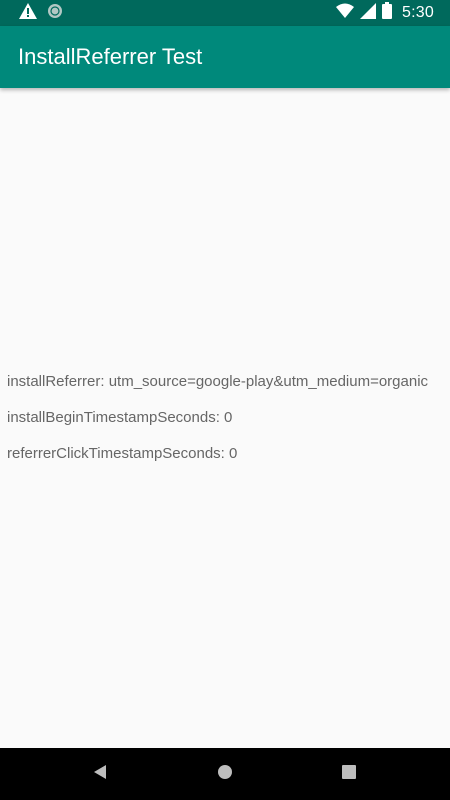  What do you see at coordinates (387, 13) in the screenshot?
I see `battery-icon` at bounding box center [387, 13].